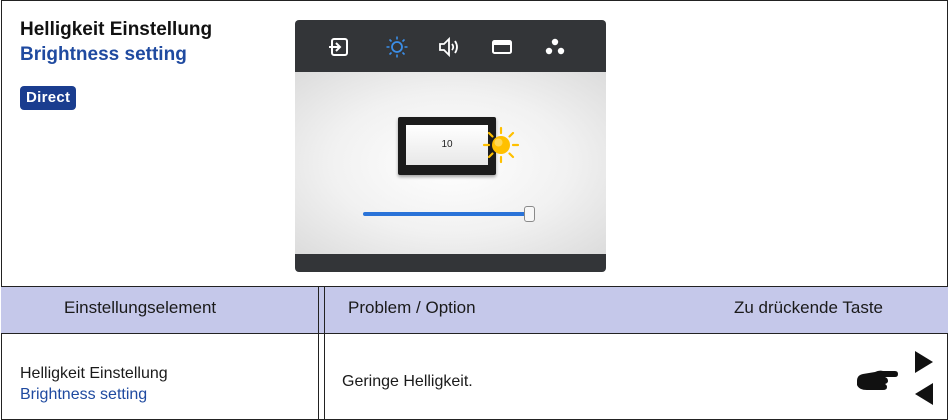 Image resolution: width=950 pixels, height=420 pixels. Describe the element at coordinates (84, 394) in the screenshot. I see `row-item-label-en: Brightness setting` at that location.